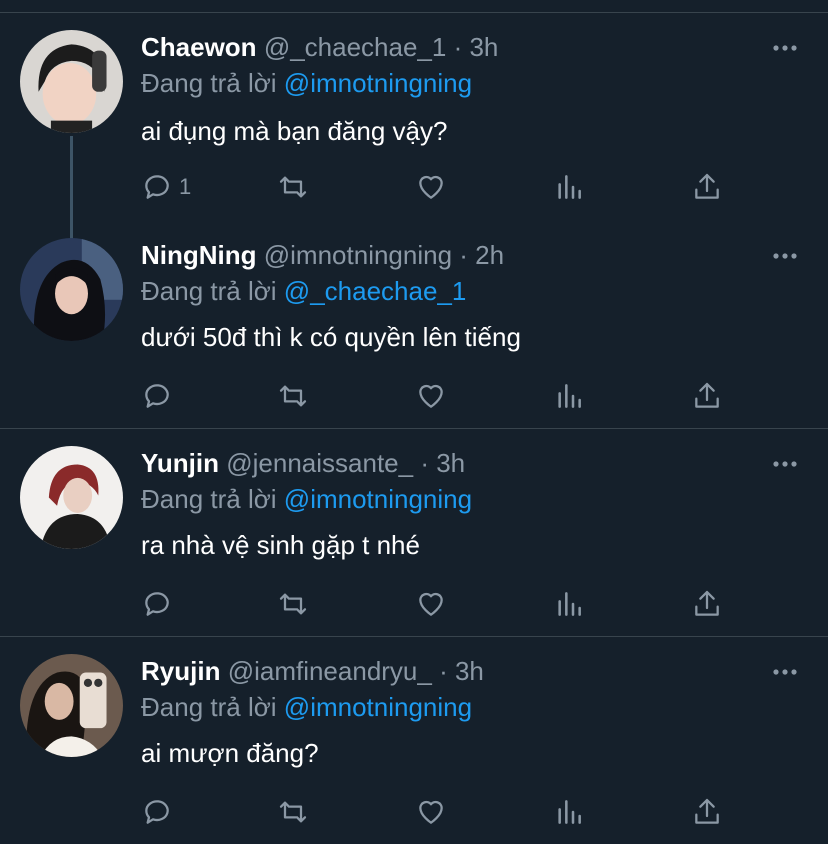  Describe the element at coordinates (199, 47) in the screenshot. I see `display-name: Chaewon` at that location.